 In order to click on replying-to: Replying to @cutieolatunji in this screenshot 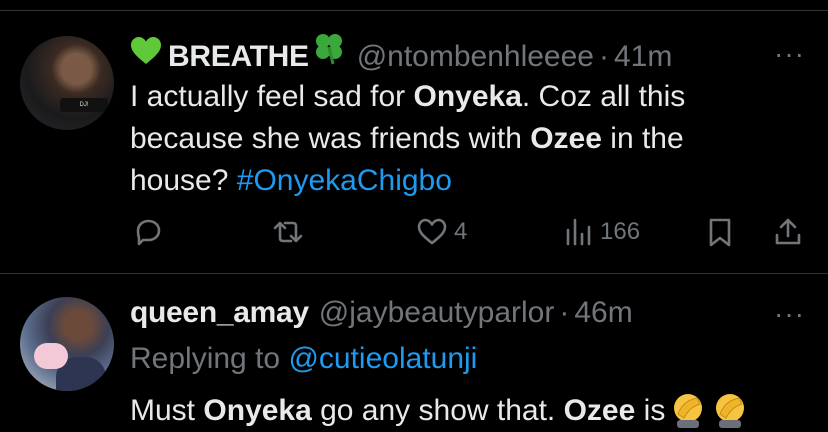, I will do `click(303, 359)`.